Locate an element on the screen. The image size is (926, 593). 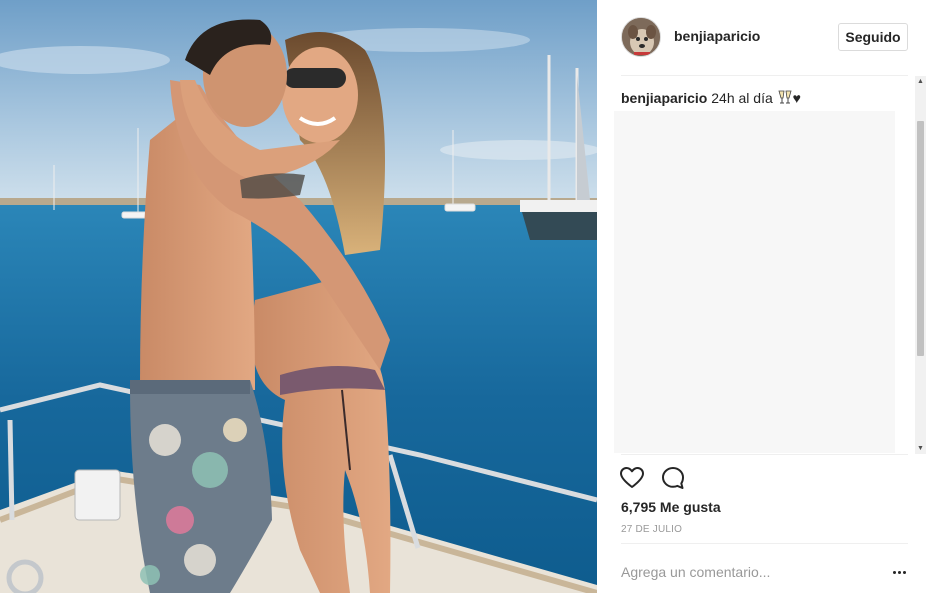
more-options-icon is located at coordinates (899, 572).